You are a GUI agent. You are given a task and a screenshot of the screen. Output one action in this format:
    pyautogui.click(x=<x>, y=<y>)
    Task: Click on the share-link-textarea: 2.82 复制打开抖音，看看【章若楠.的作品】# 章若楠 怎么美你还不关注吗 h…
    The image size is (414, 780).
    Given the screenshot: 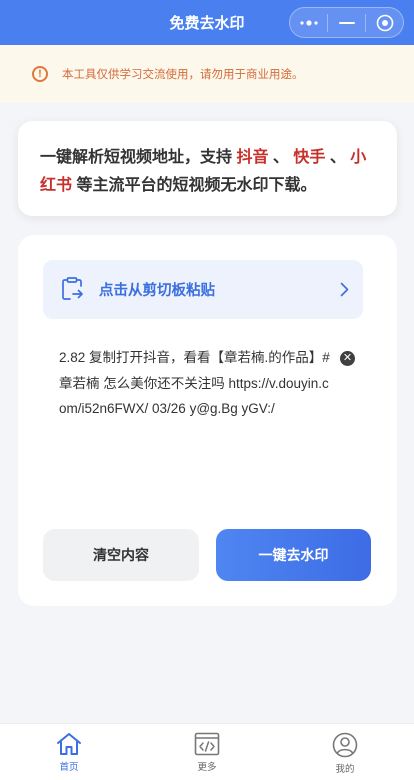 What is the action you would take?
    pyautogui.click(x=196, y=383)
    